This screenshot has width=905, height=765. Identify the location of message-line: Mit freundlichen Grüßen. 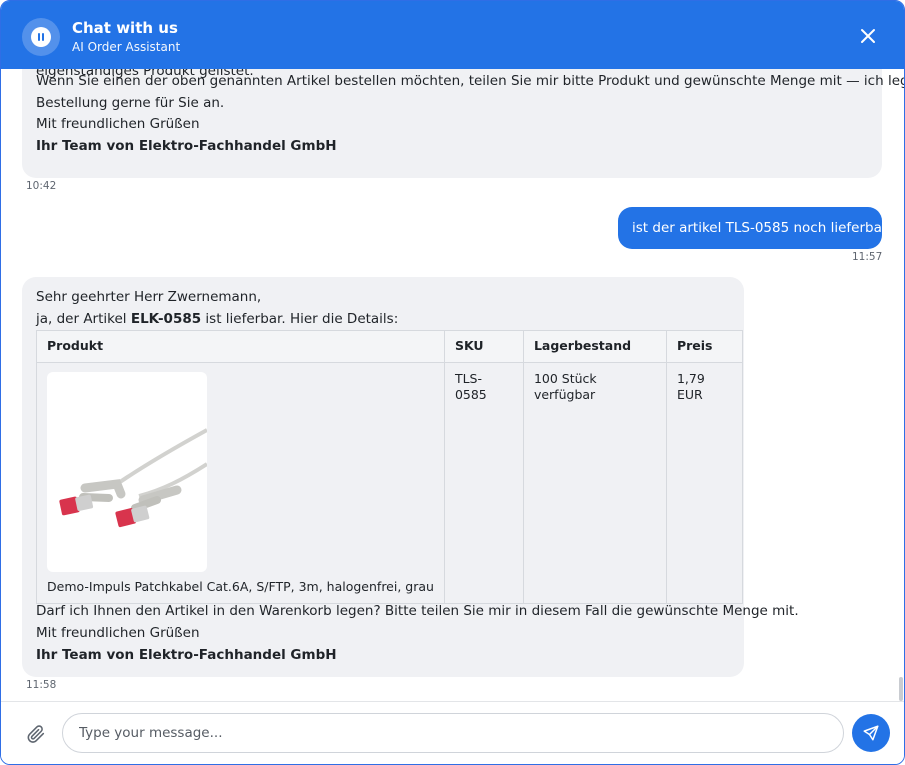
(118, 124).